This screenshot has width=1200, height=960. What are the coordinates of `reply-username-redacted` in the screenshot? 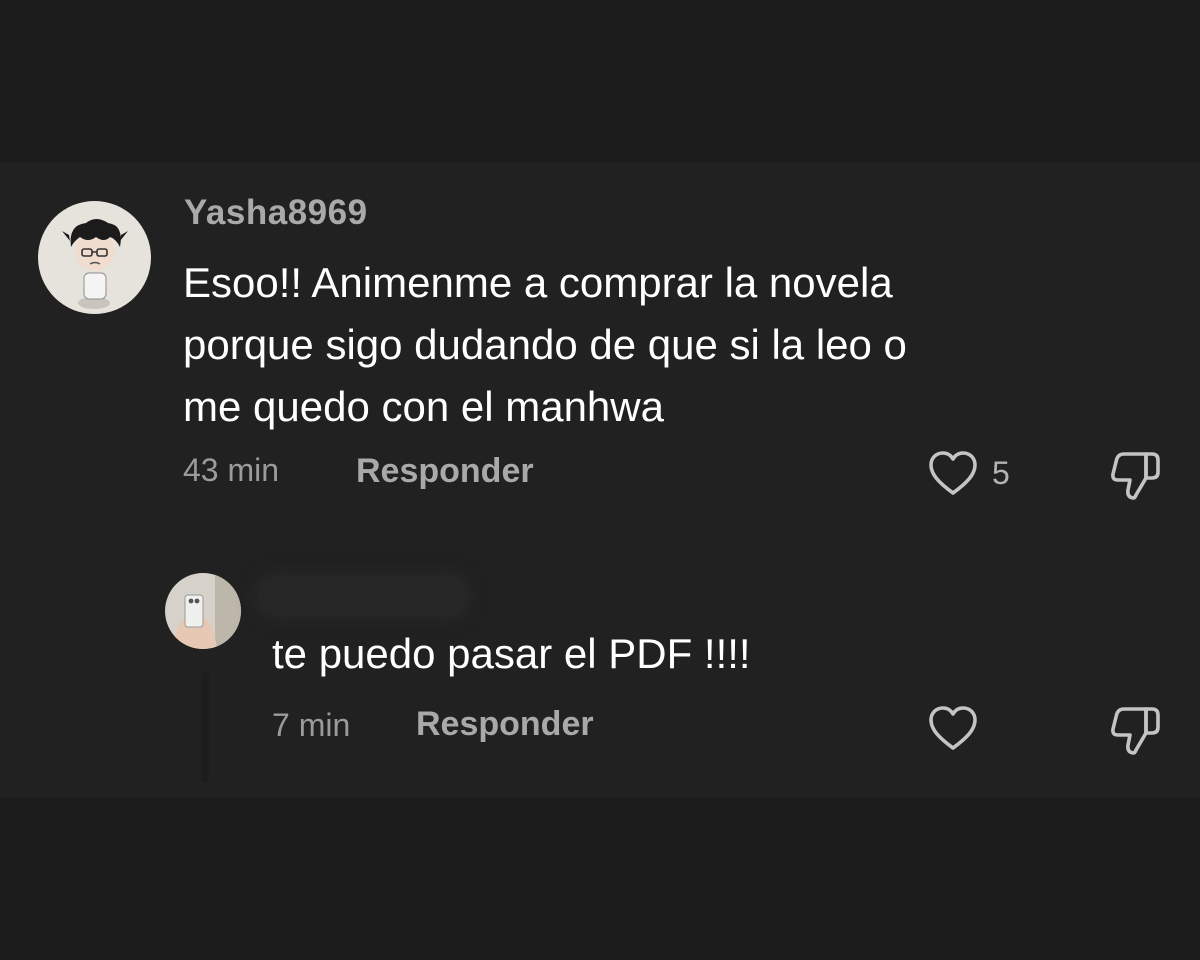 It's located at (363, 596).